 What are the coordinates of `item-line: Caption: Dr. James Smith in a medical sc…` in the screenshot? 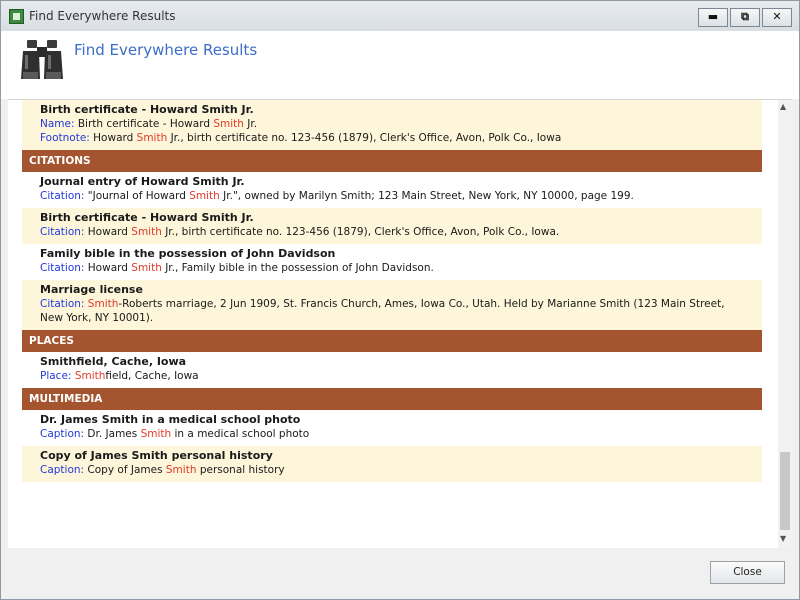 It's located at (398, 434).